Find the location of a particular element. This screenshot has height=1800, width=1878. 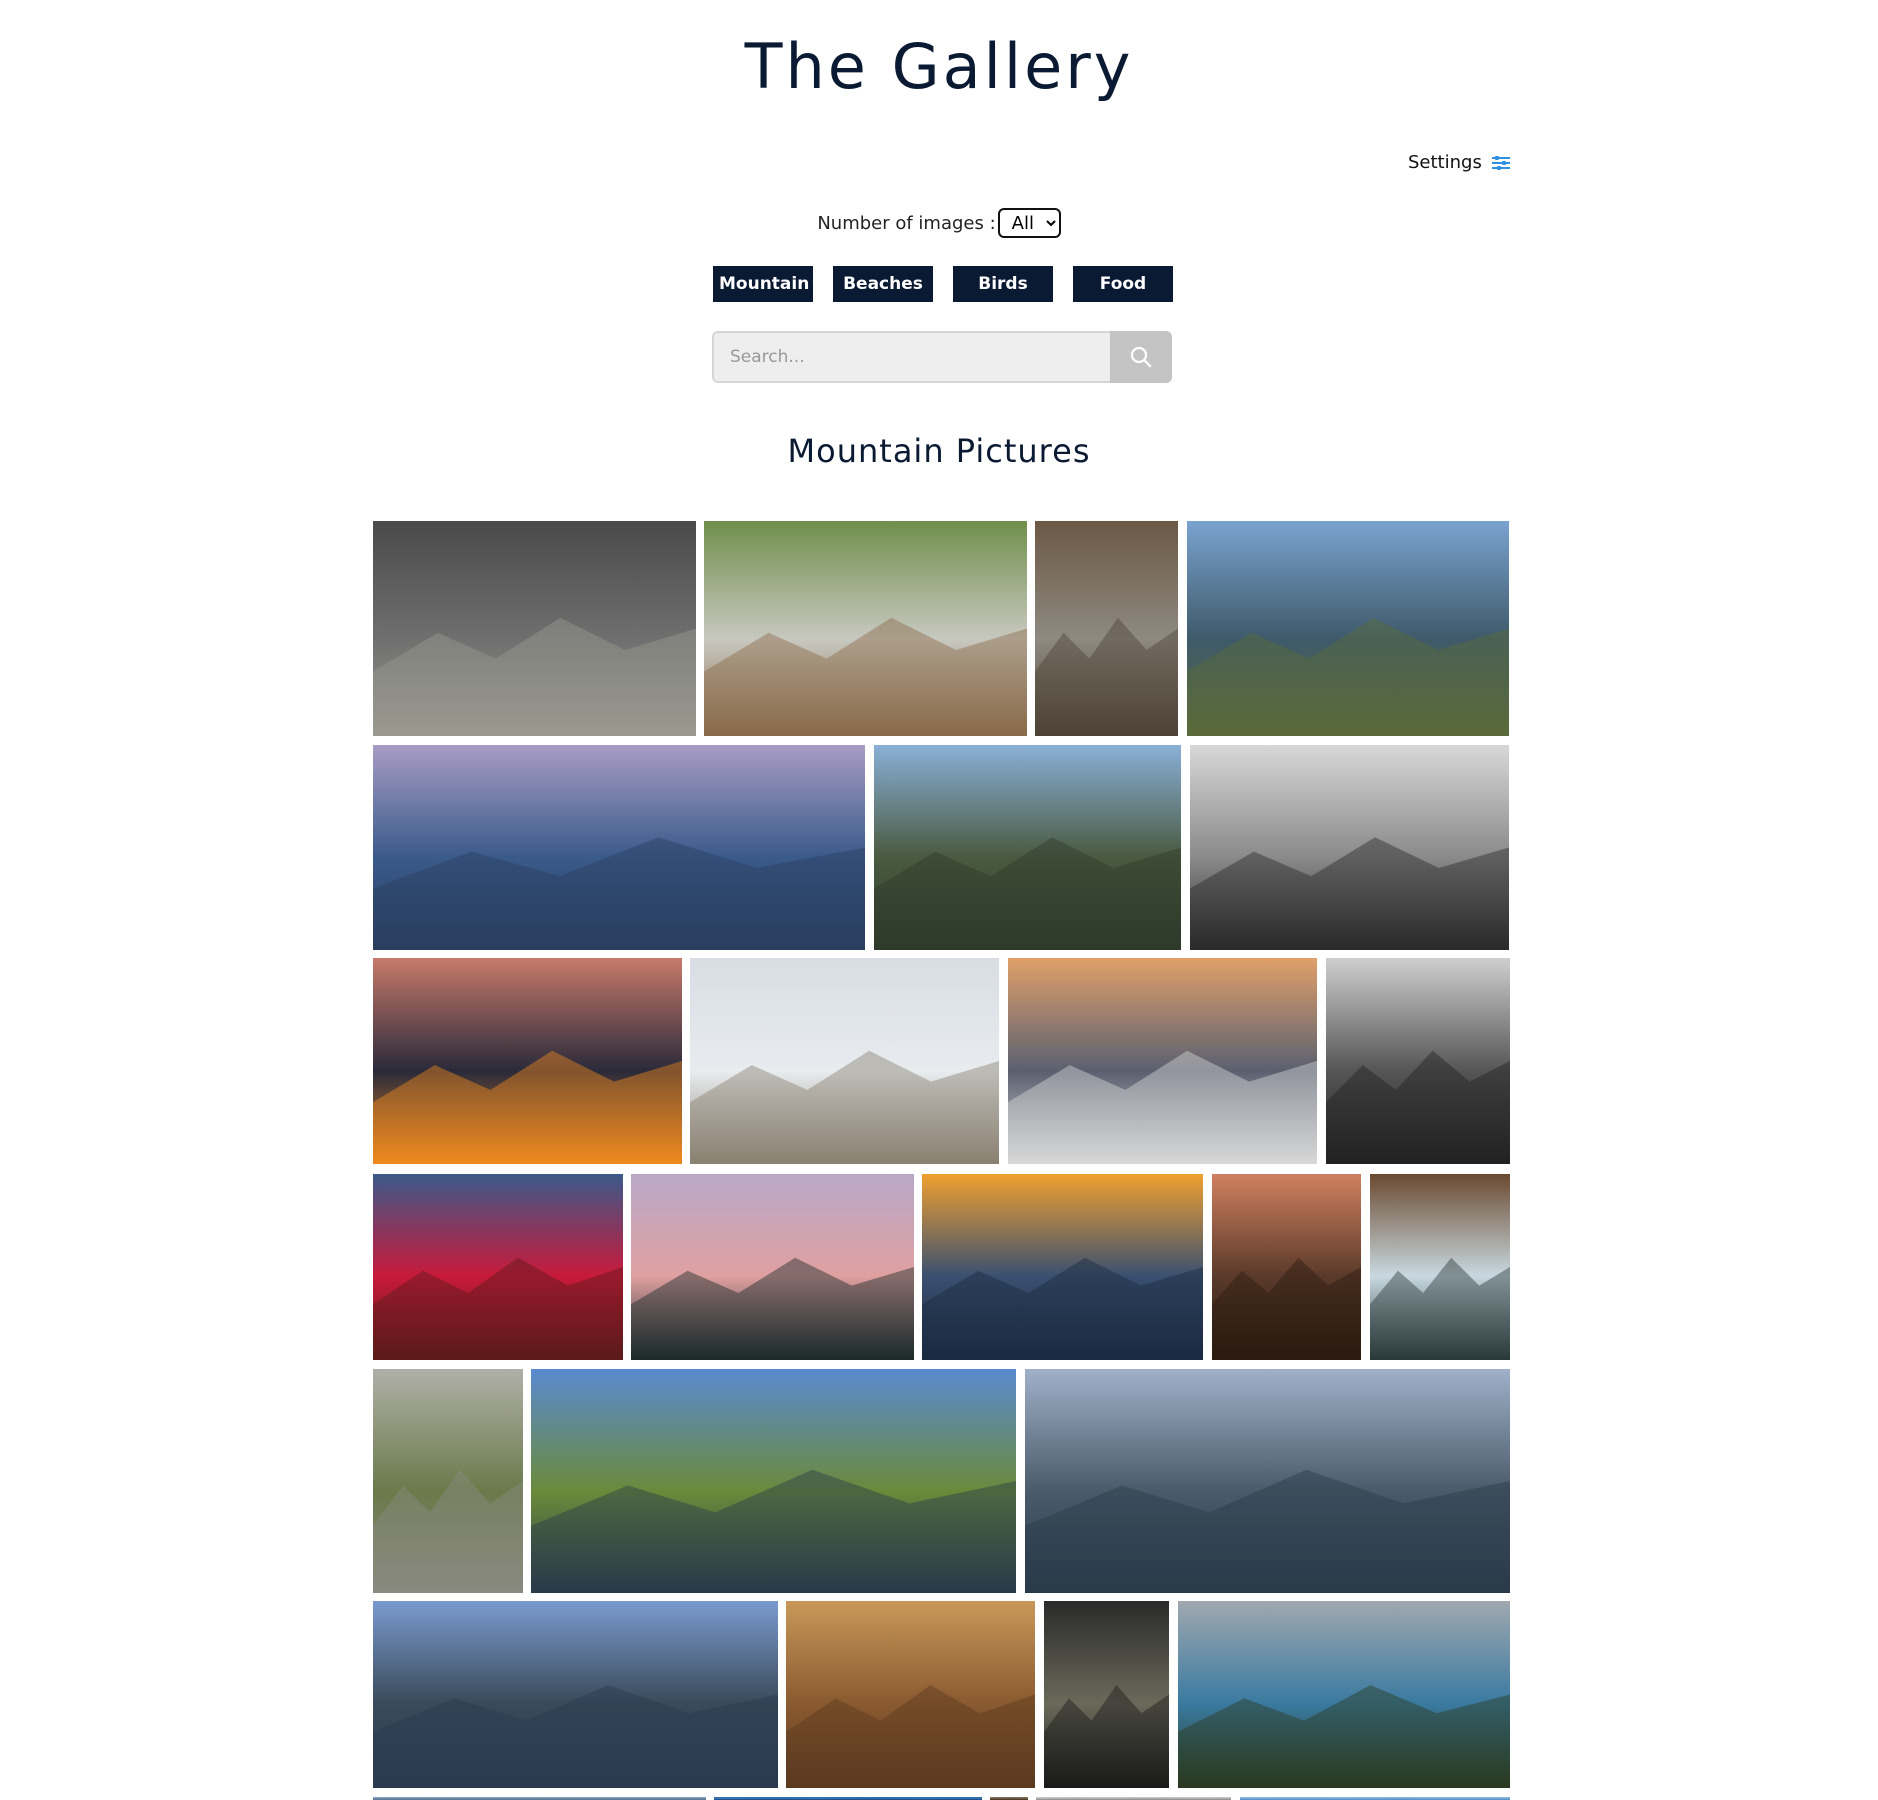

search-bar is located at coordinates (942, 357).